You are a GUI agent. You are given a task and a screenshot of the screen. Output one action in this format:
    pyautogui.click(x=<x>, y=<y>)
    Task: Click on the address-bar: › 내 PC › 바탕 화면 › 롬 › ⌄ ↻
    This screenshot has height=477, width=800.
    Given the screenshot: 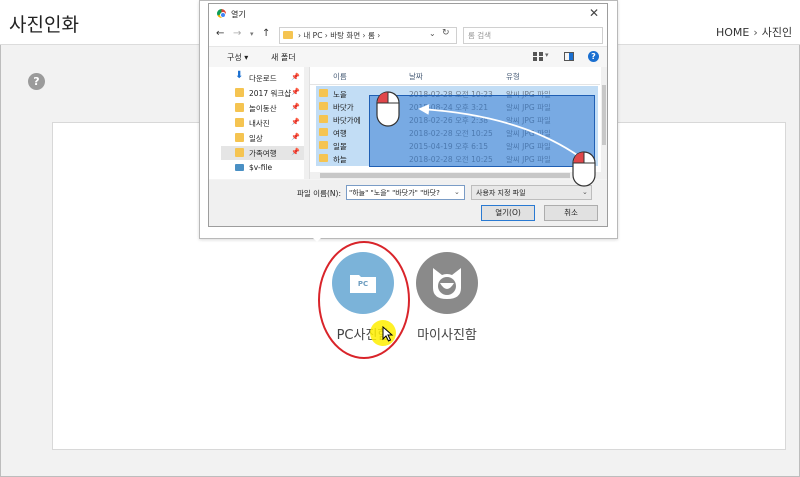 What is the action you would take?
    pyautogui.click(x=368, y=35)
    